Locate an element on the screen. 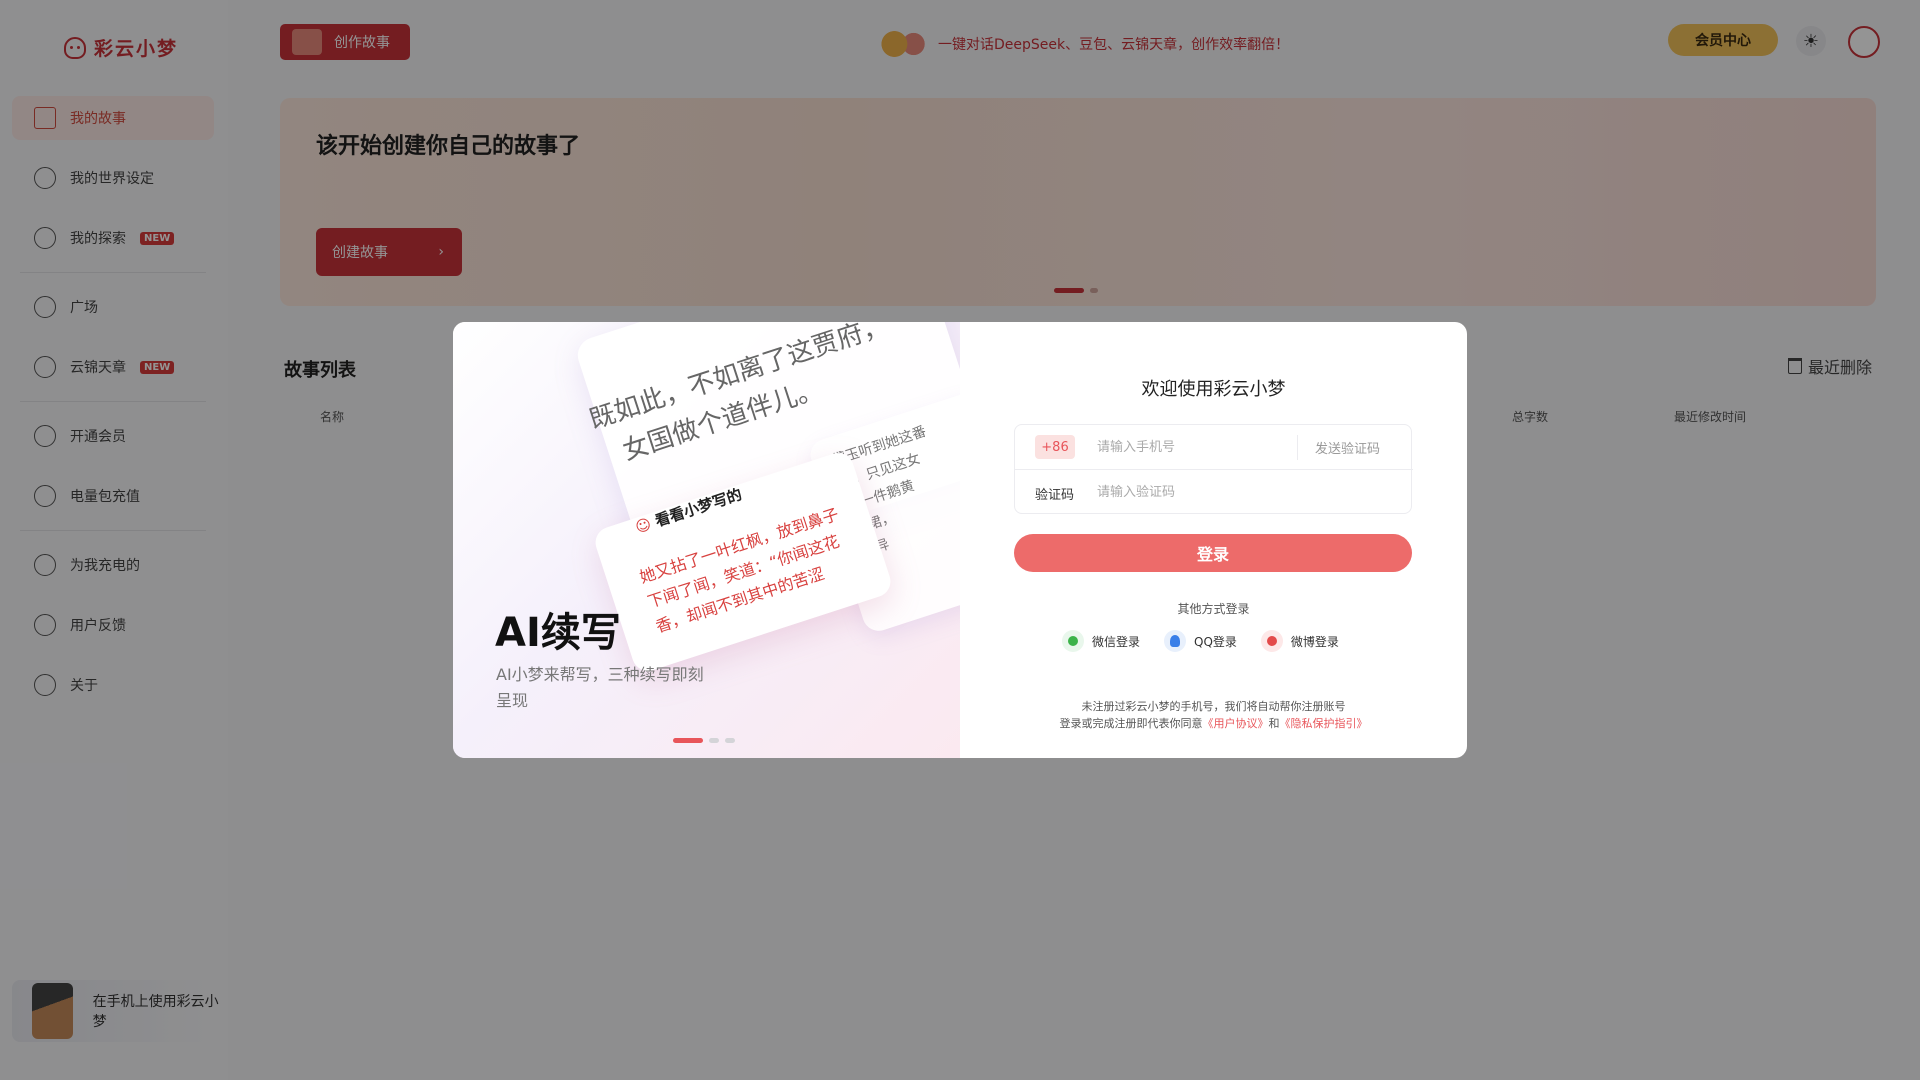 This screenshot has height=1080, width=1920. other-login-title: 其他方式登录 is located at coordinates (1213, 609).